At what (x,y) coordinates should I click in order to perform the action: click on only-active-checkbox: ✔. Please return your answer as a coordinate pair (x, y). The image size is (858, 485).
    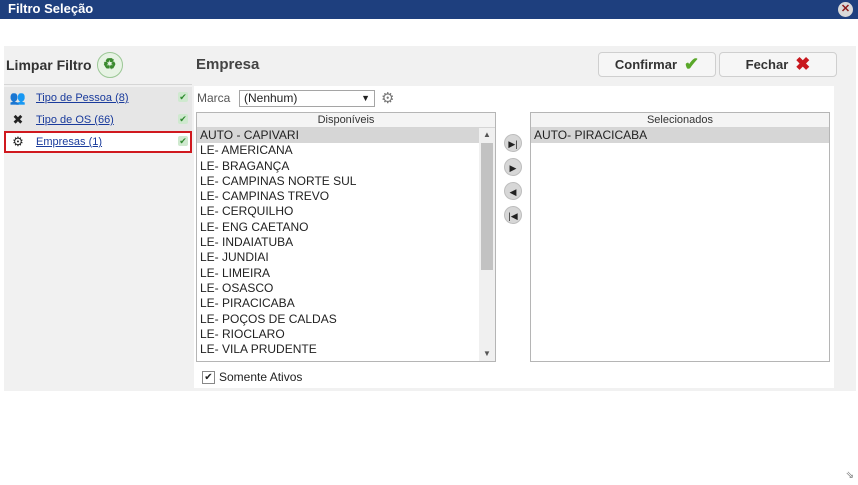
    Looking at the image, I should click on (208, 377).